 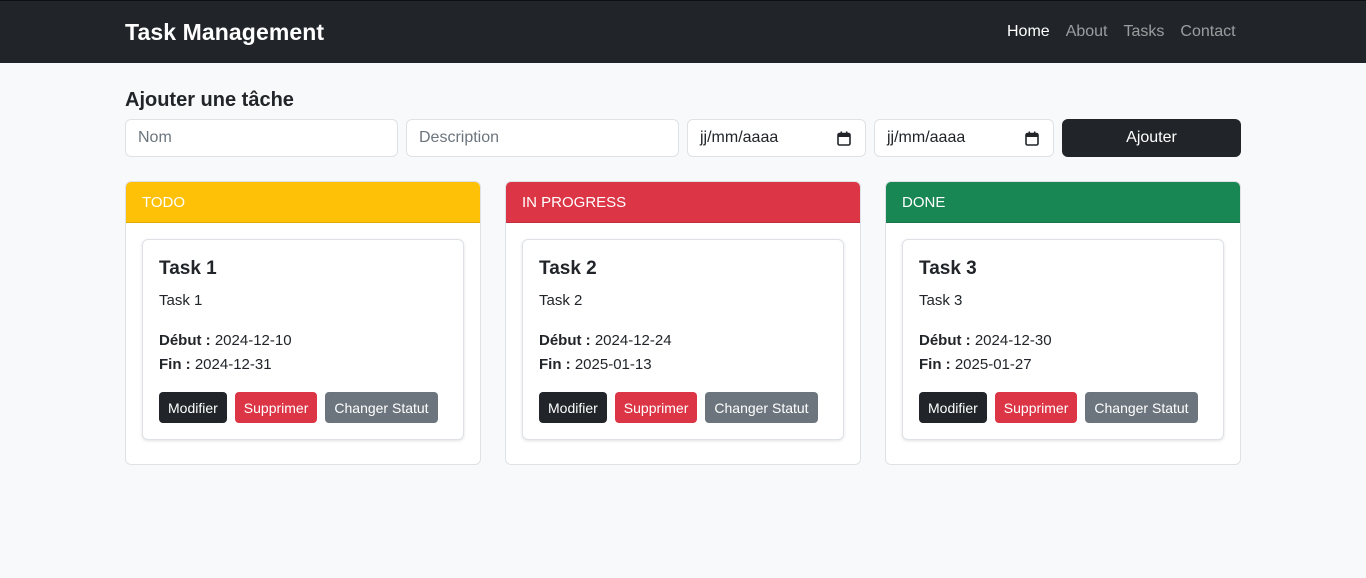 What do you see at coordinates (739, 137) in the screenshot?
I see `start-date-value: jj/mm/aaaa` at bounding box center [739, 137].